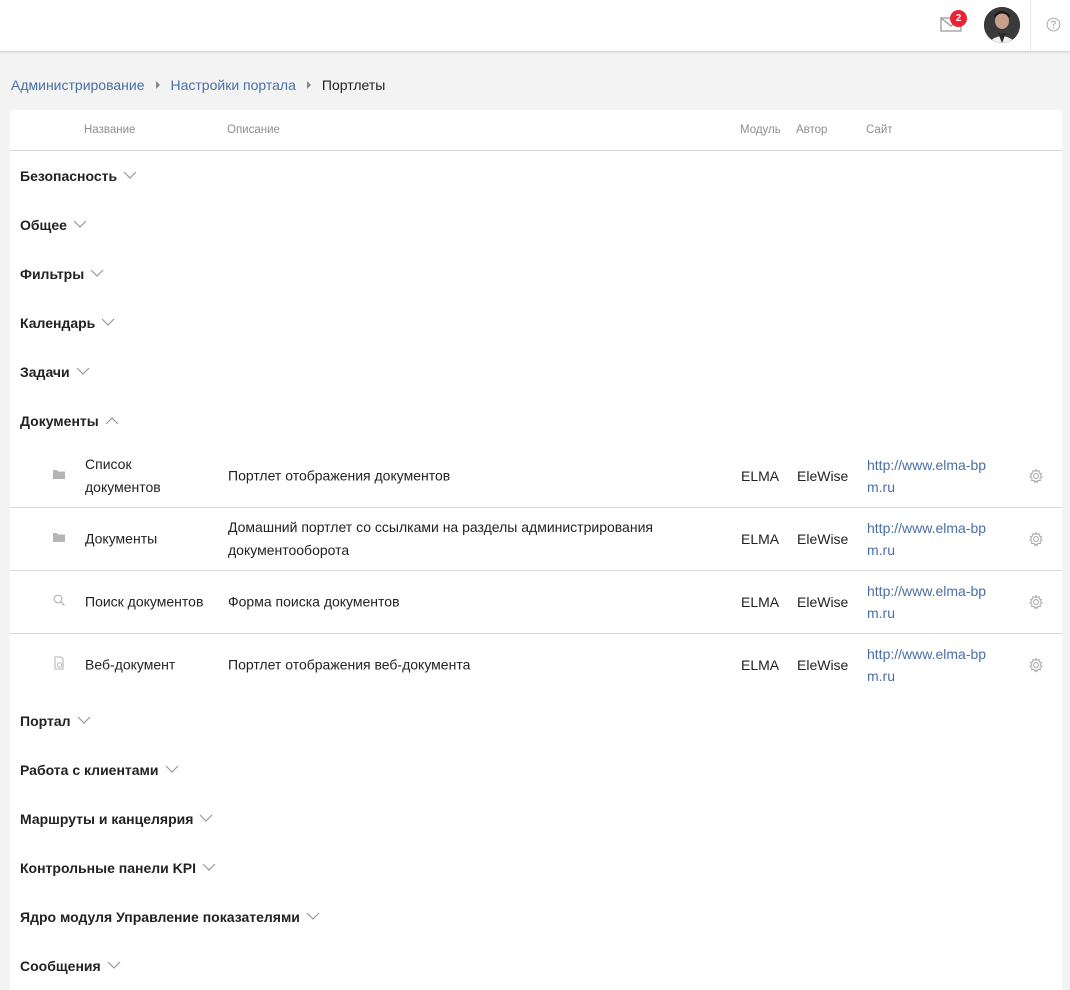 This screenshot has height=990, width=1070. I want to click on group-item: Сообщения, so click(536, 965).